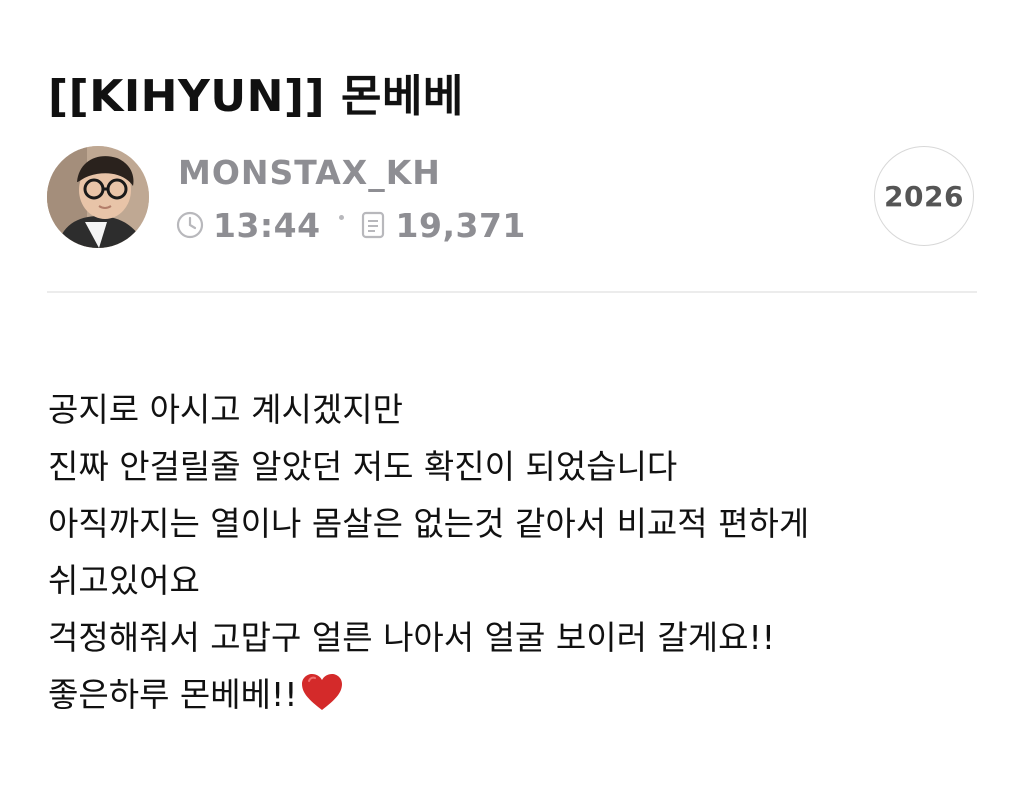 Image resolution: width=1024 pixels, height=809 pixels. I want to click on post-meta: 13:44 19,371, so click(350, 225).